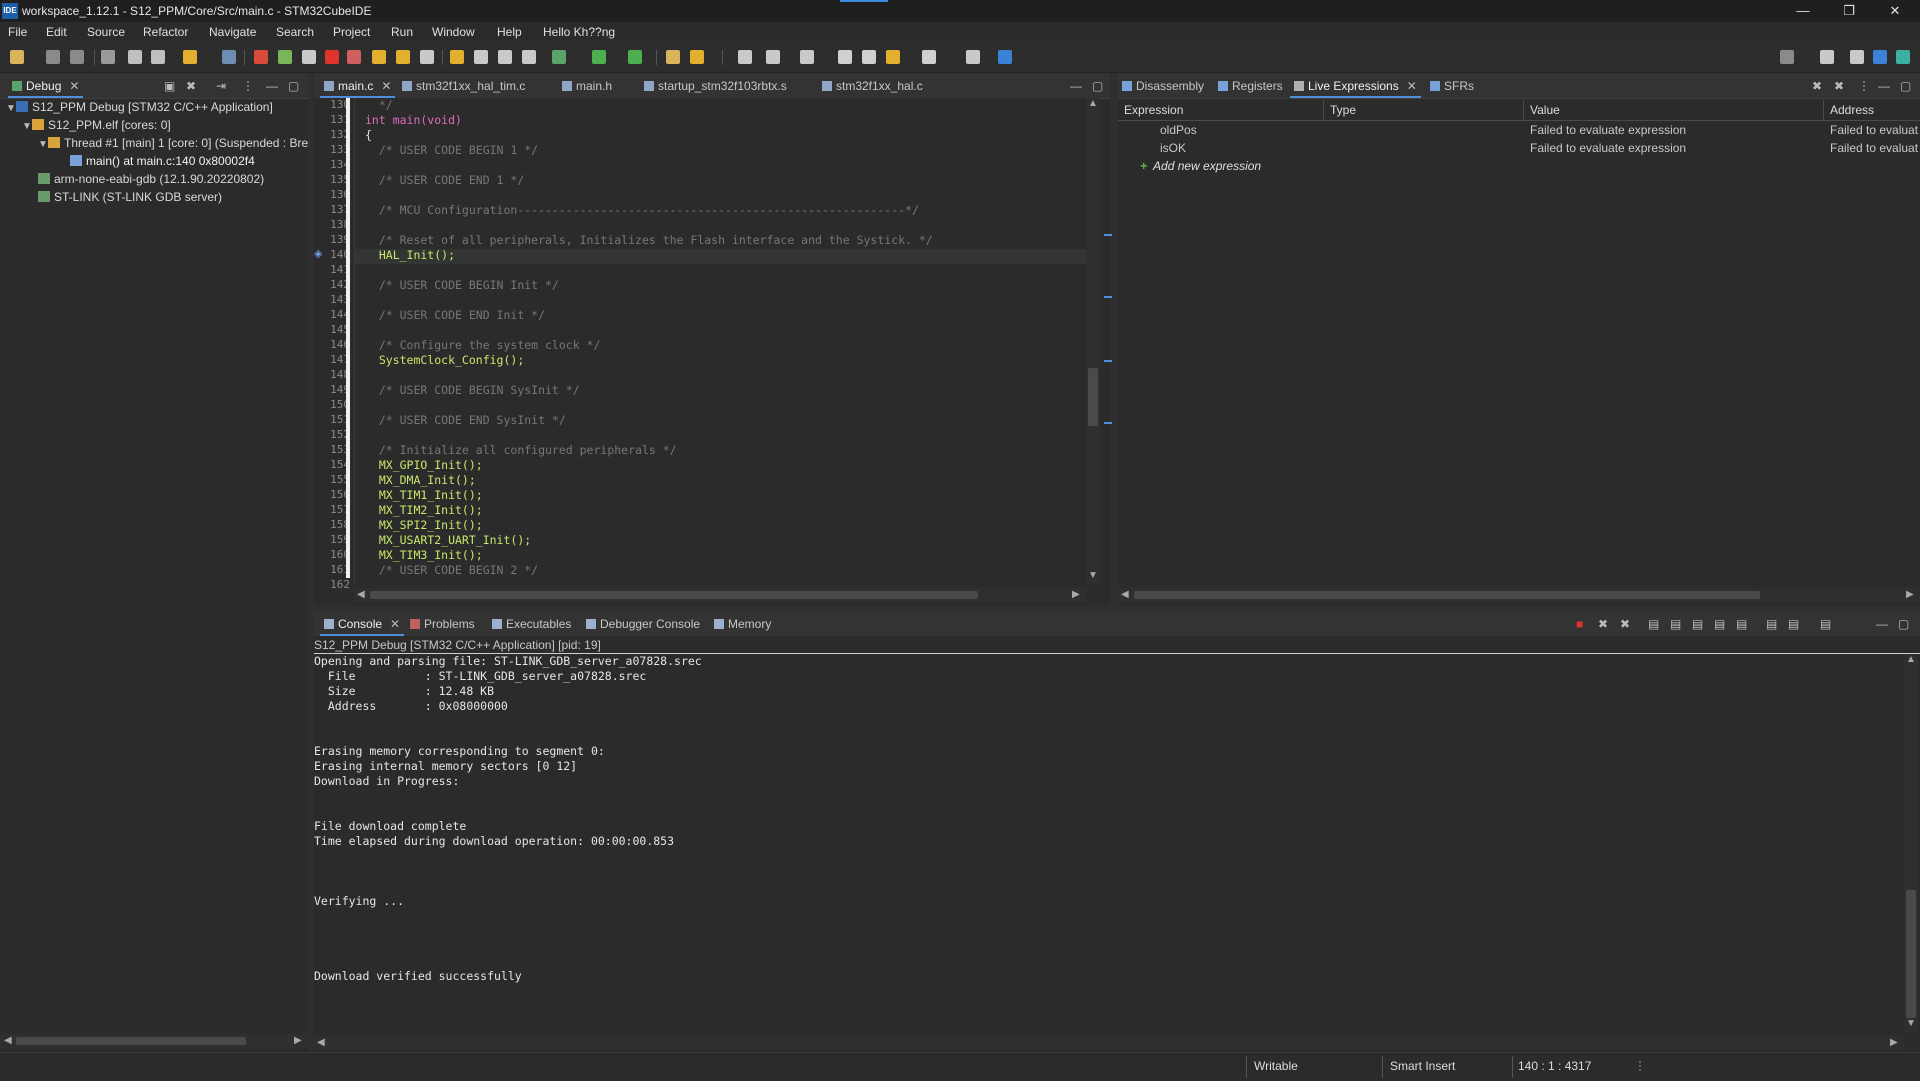 The width and height of the screenshot is (1920, 1081). Describe the element at coordinates (1839, 86) in the screenshot. I see `remove-all-expressions-icon: ✖` at that location.